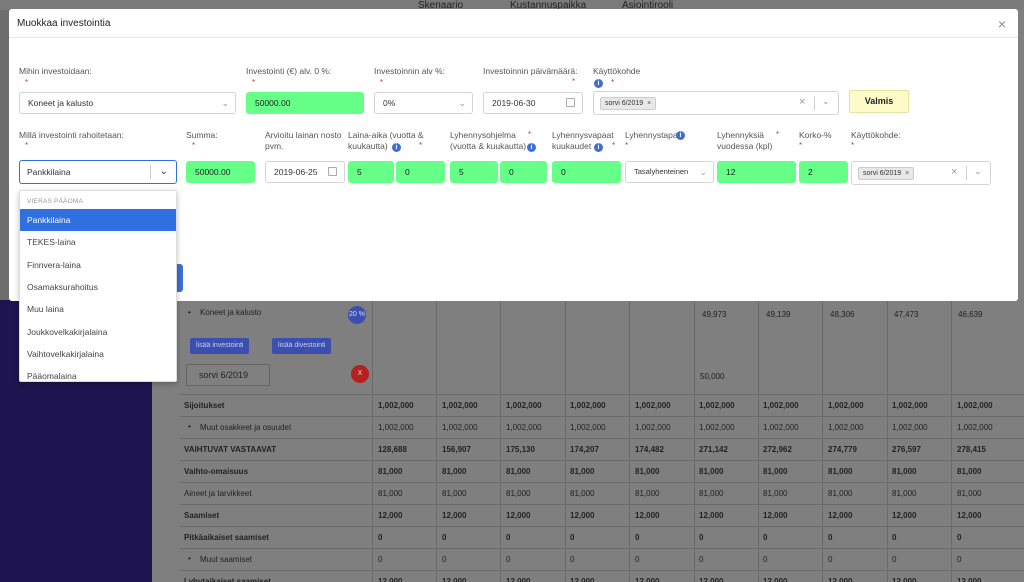 Image resolution: width=1024 pixels, height=582 pixels. I want to click on usage-label-2: Käyttökohde:, so click(876, 135).